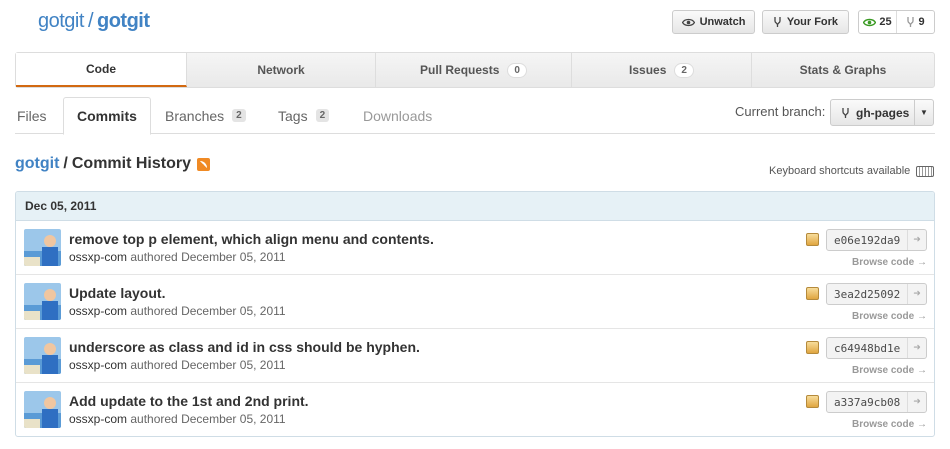 The width and height of the screenshot is (950, 449). I want to click on commit-sha-button: a337a9cb08 ➜, so click(876, 402).